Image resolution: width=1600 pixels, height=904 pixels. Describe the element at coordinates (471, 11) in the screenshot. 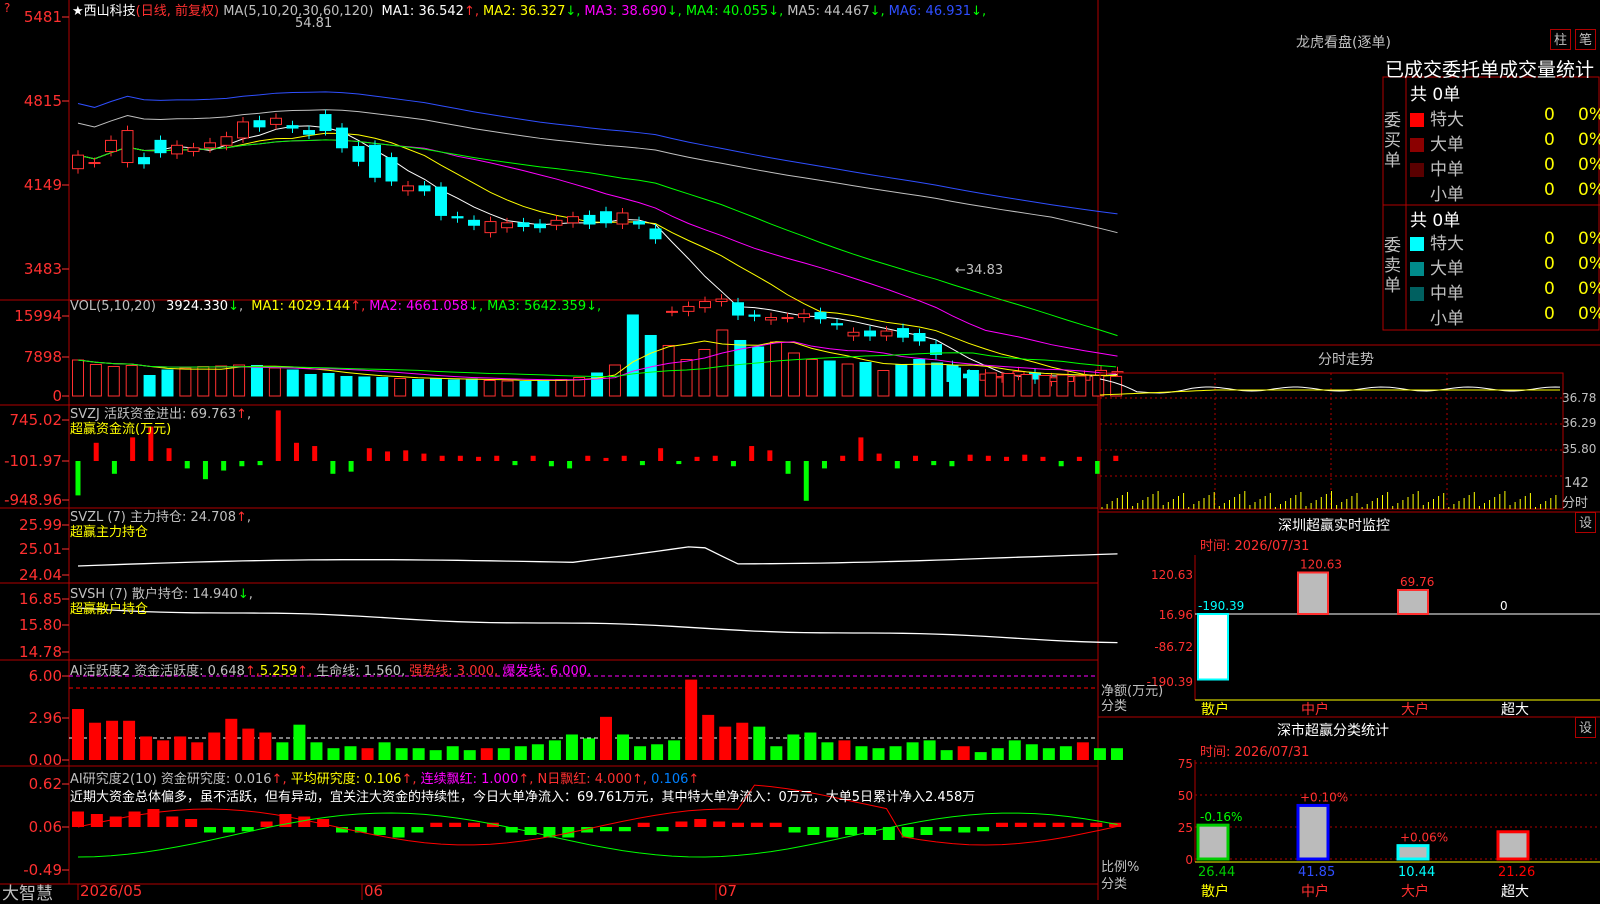

I see `ma-legend-arrow: ↑,` at that location.